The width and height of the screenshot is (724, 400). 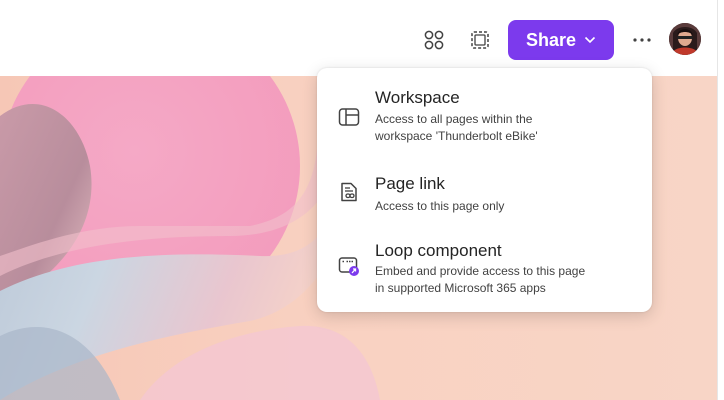 I want to click on share-button: Share, so click(x=561, y=40).